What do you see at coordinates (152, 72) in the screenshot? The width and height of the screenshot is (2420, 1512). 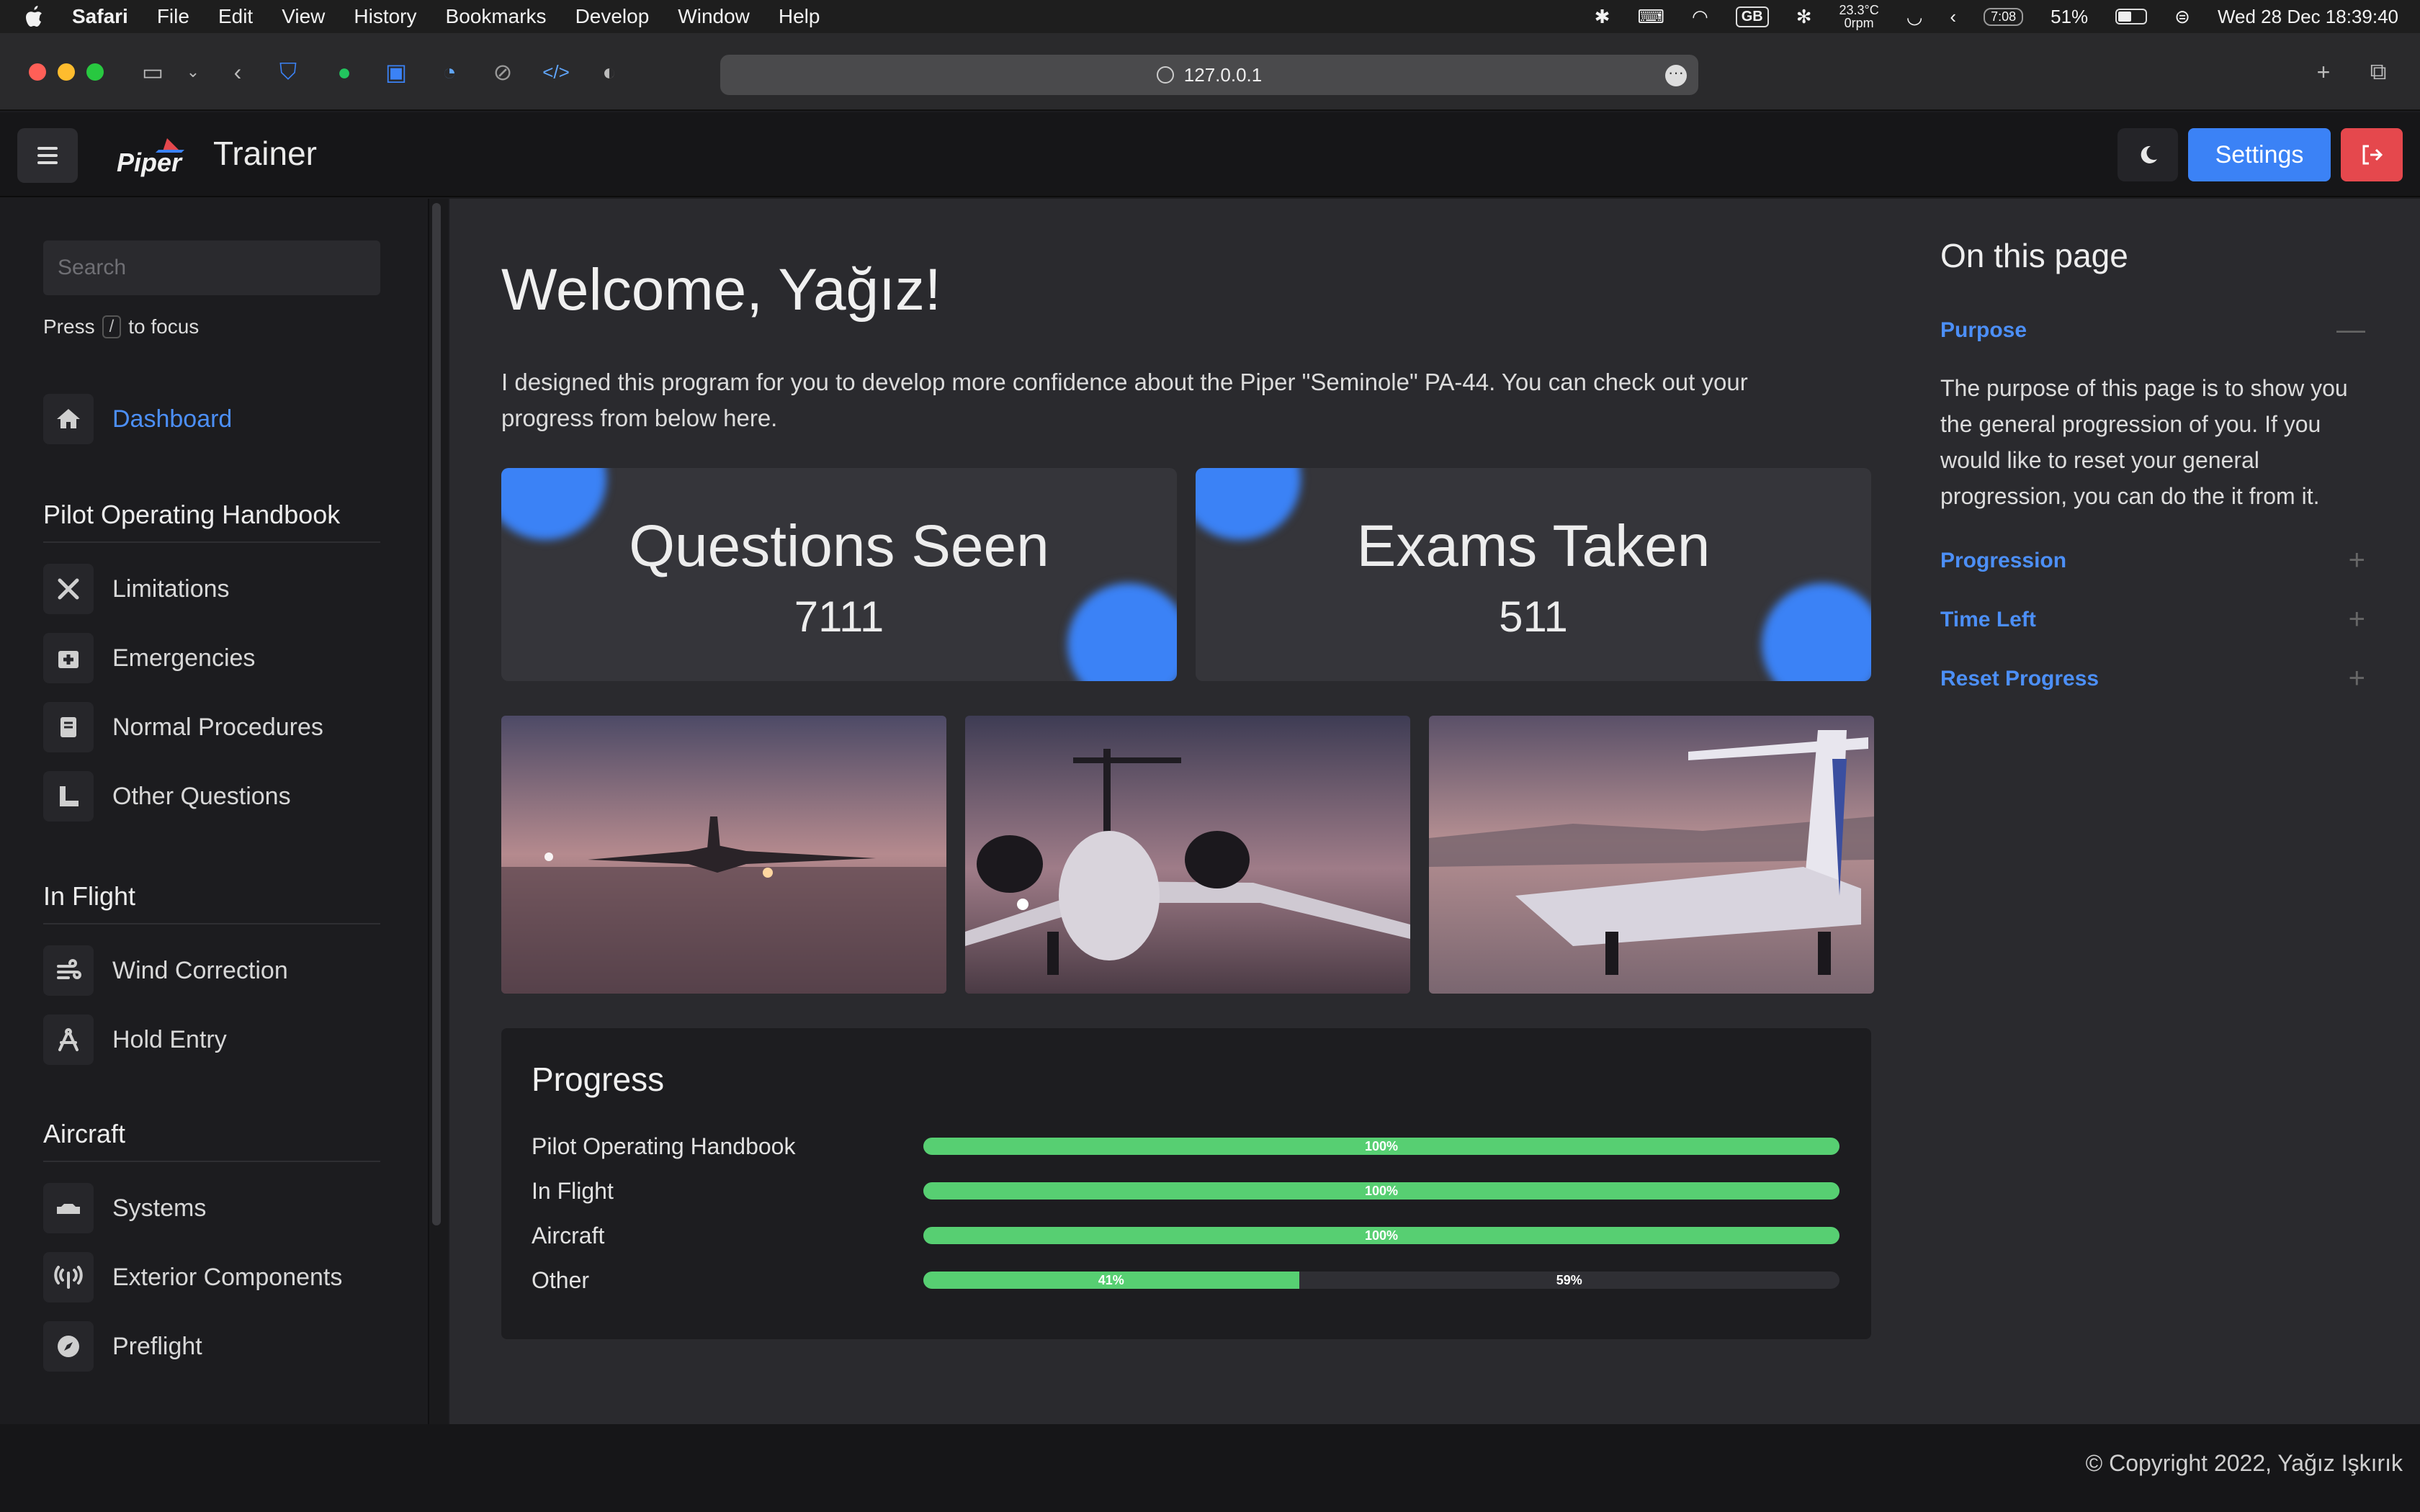 I see `sidebar-toggle-icon: ▭` at bounding box center [152, 72].